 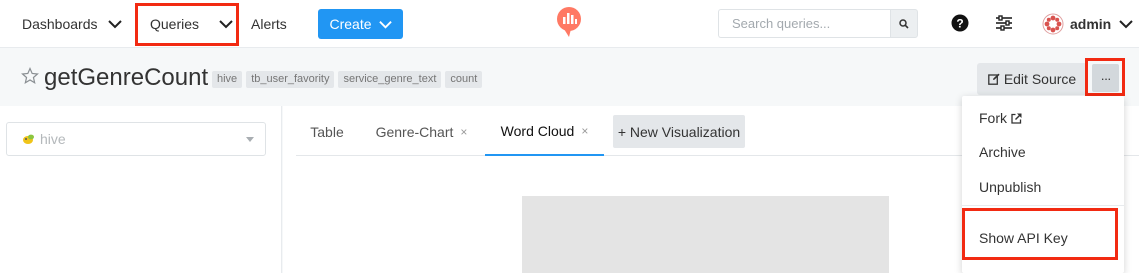 I want to click on question-circle-icon: ?, so click(x=960, y=23).